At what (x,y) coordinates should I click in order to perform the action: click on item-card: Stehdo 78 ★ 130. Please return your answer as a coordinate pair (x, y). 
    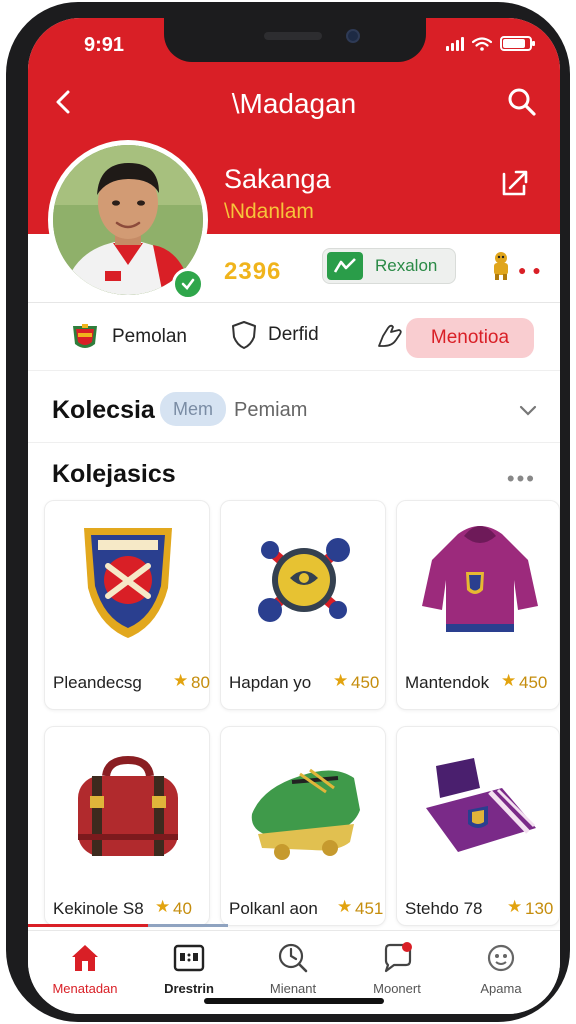
    Looking at the image, I should click on (478, 826).